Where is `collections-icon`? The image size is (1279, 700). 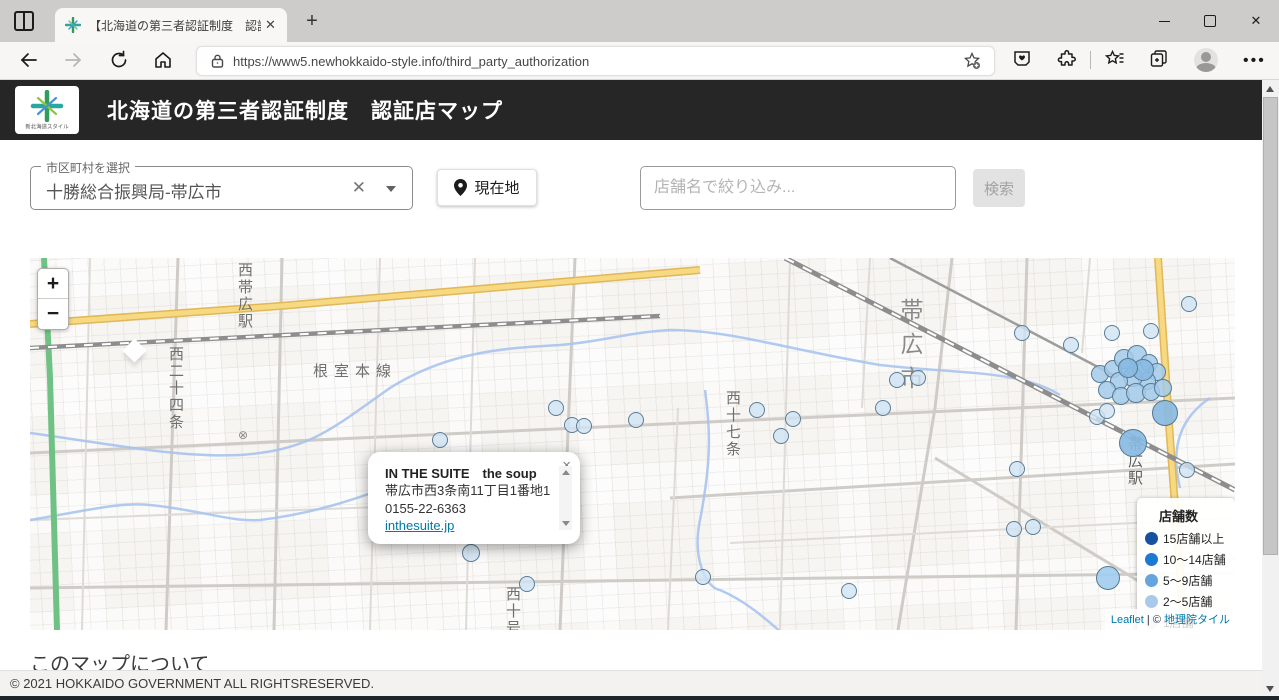
collections-icon is located at coordinates (1160, 60).